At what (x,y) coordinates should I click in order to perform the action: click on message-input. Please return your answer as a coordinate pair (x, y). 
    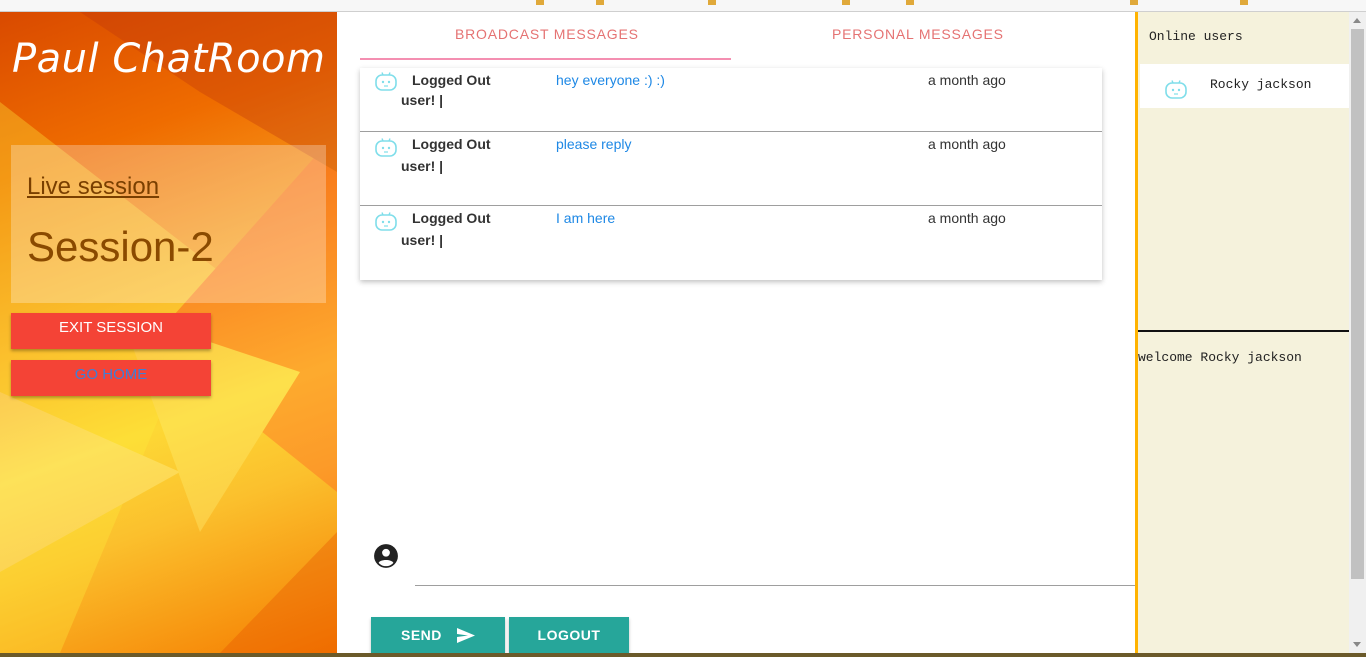
    Looking at the image, I should click on (775, 585).